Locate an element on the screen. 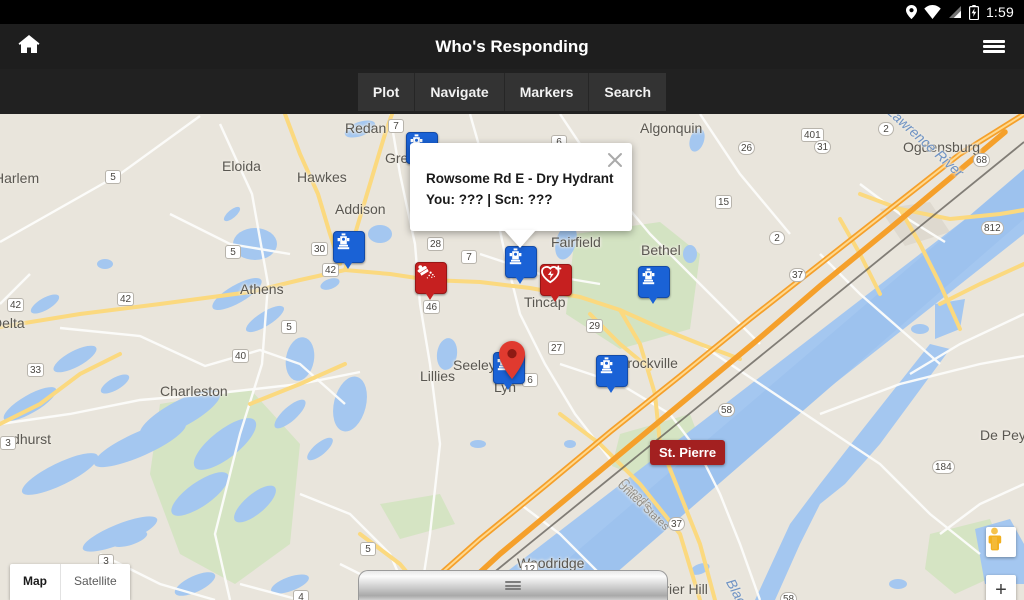 Image resolution: width=1024 pixels, height=600 pixels. wifi-icon is located at coordinates (932, 12).